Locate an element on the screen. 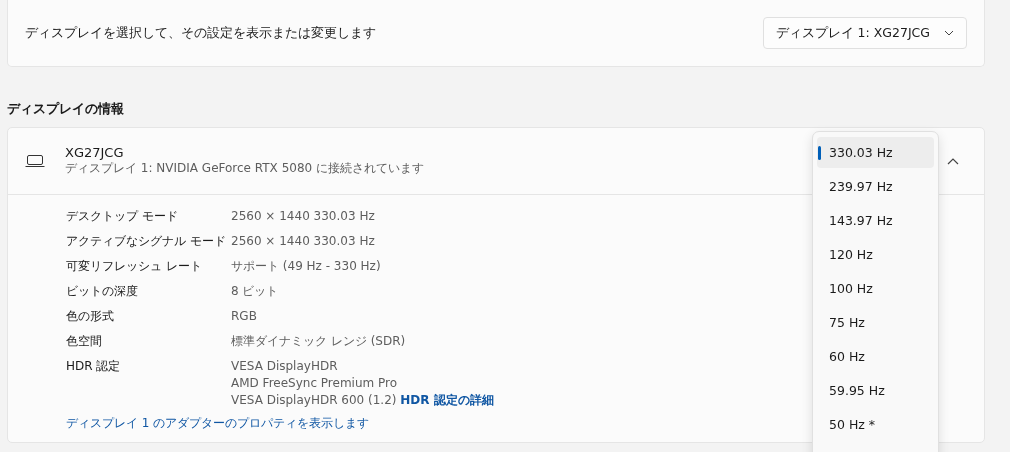 The image size is (1010, 452). menu-item: 50 Hz * is located at coordinates (875, 424).